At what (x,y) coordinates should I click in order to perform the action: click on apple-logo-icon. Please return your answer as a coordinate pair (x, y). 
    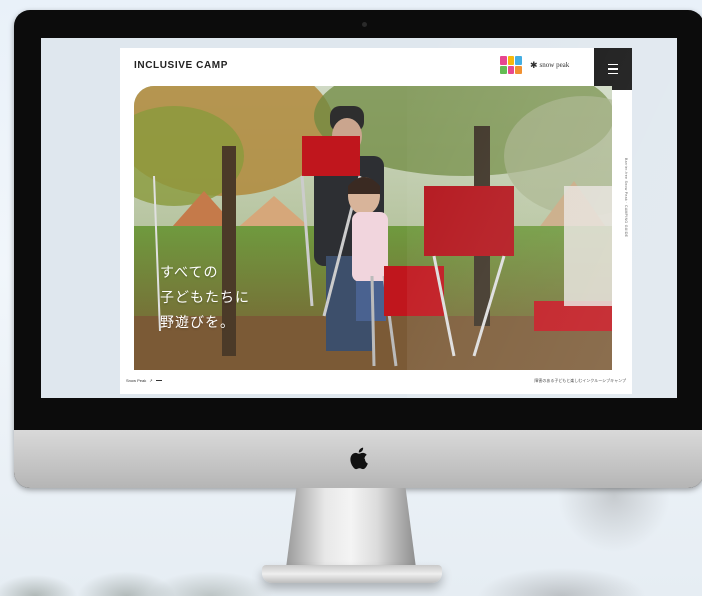
    Looking at the image, I should click on (359, 458).